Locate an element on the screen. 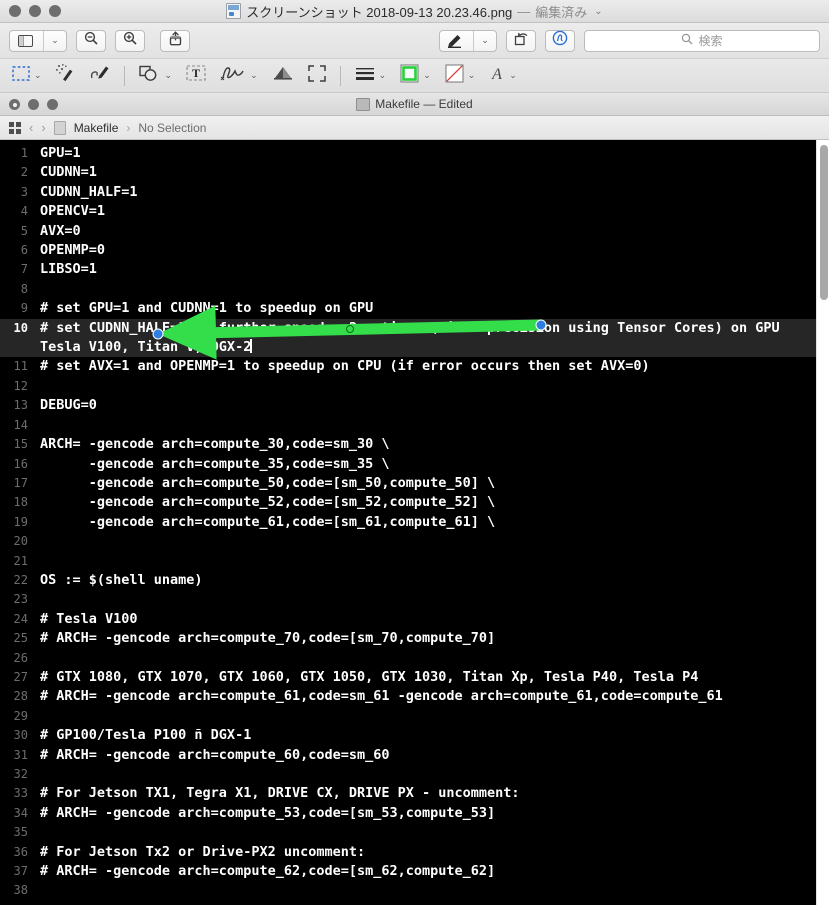 The image size is (829, 905). code-line: 20 is located at coordinates (408, 541).